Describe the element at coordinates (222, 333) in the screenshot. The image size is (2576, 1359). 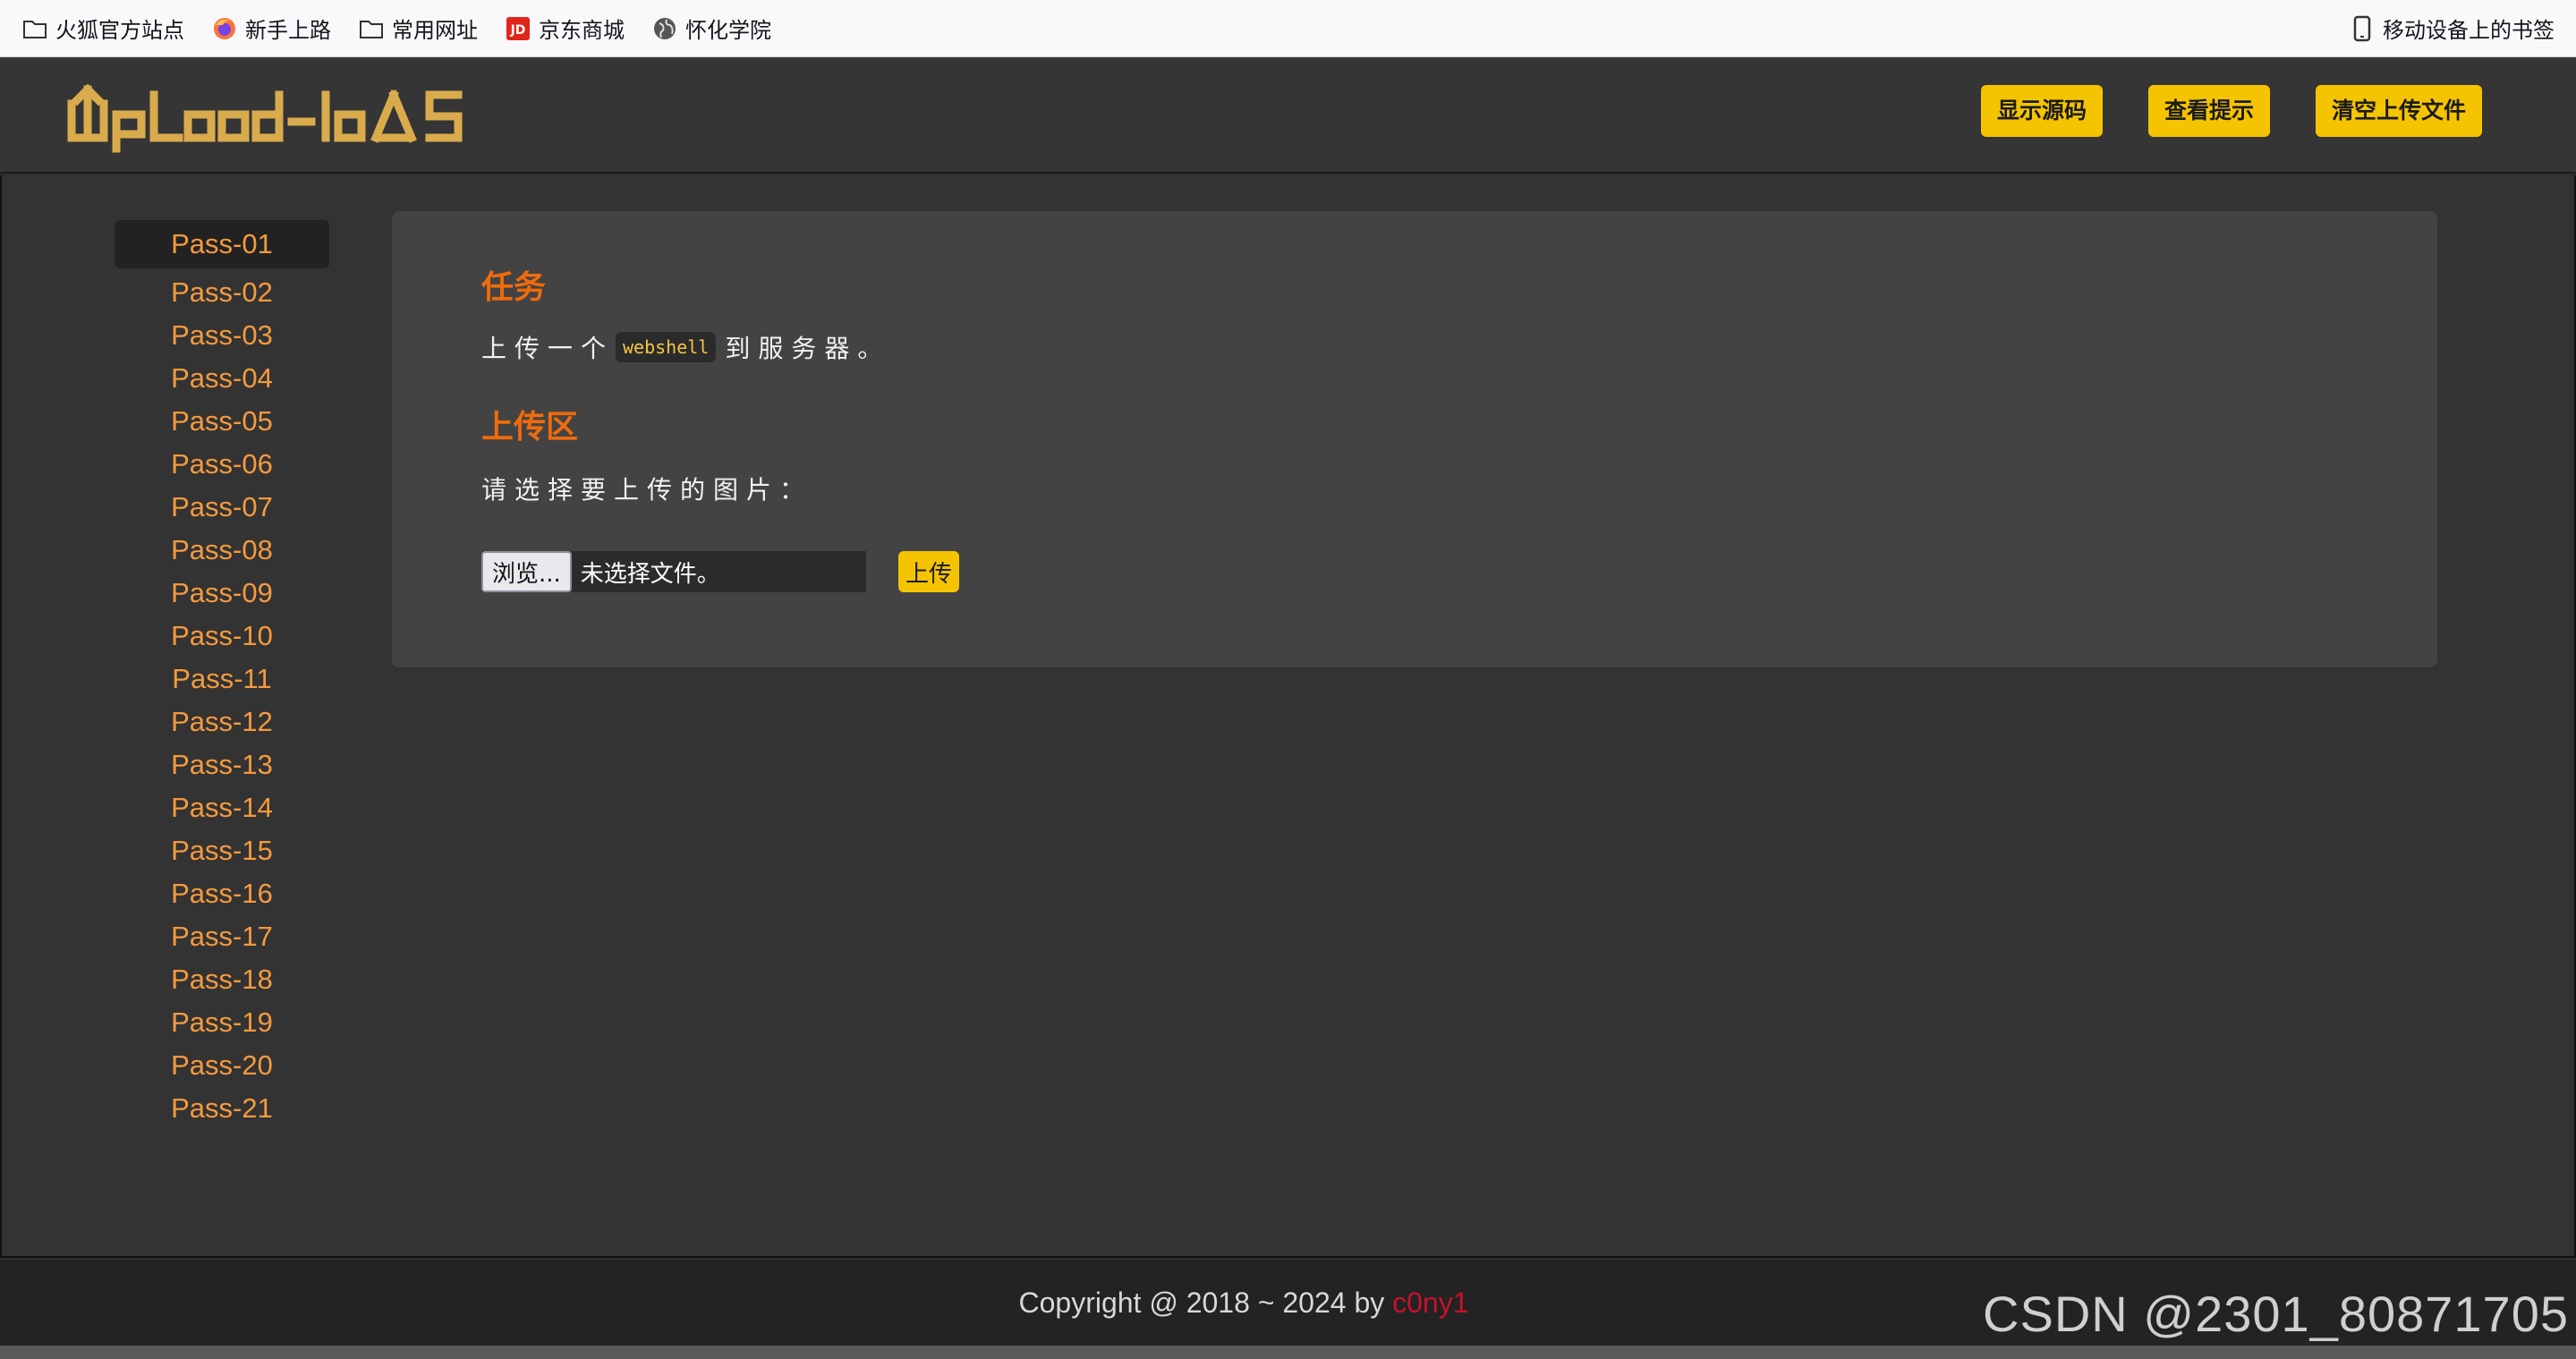
I see `sidebar-item-pass-03: Pass-03` at that location.